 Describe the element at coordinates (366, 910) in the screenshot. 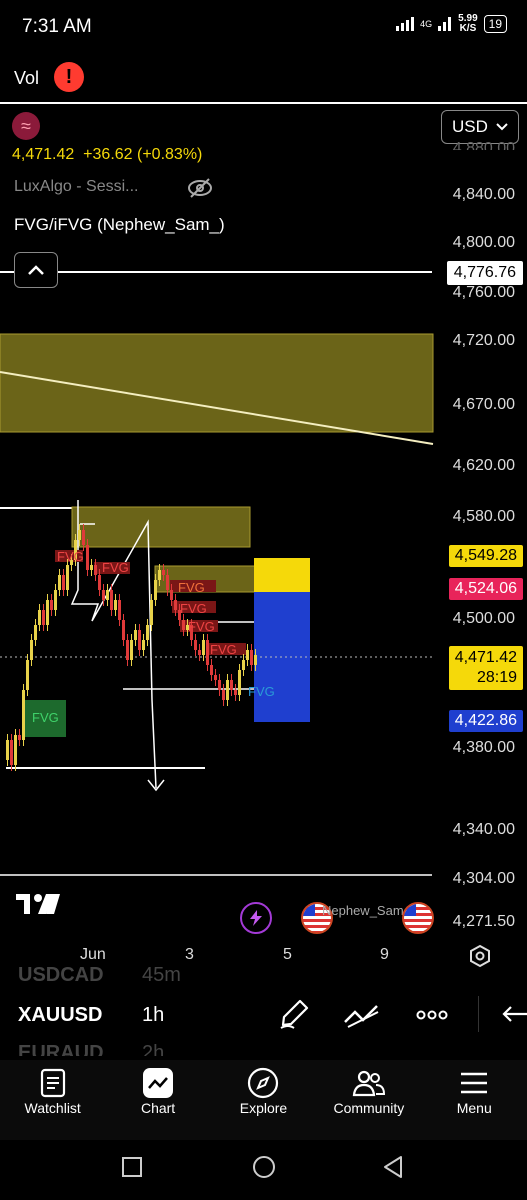

I see `chart-watermark: Nephew_Sam_` at that location.